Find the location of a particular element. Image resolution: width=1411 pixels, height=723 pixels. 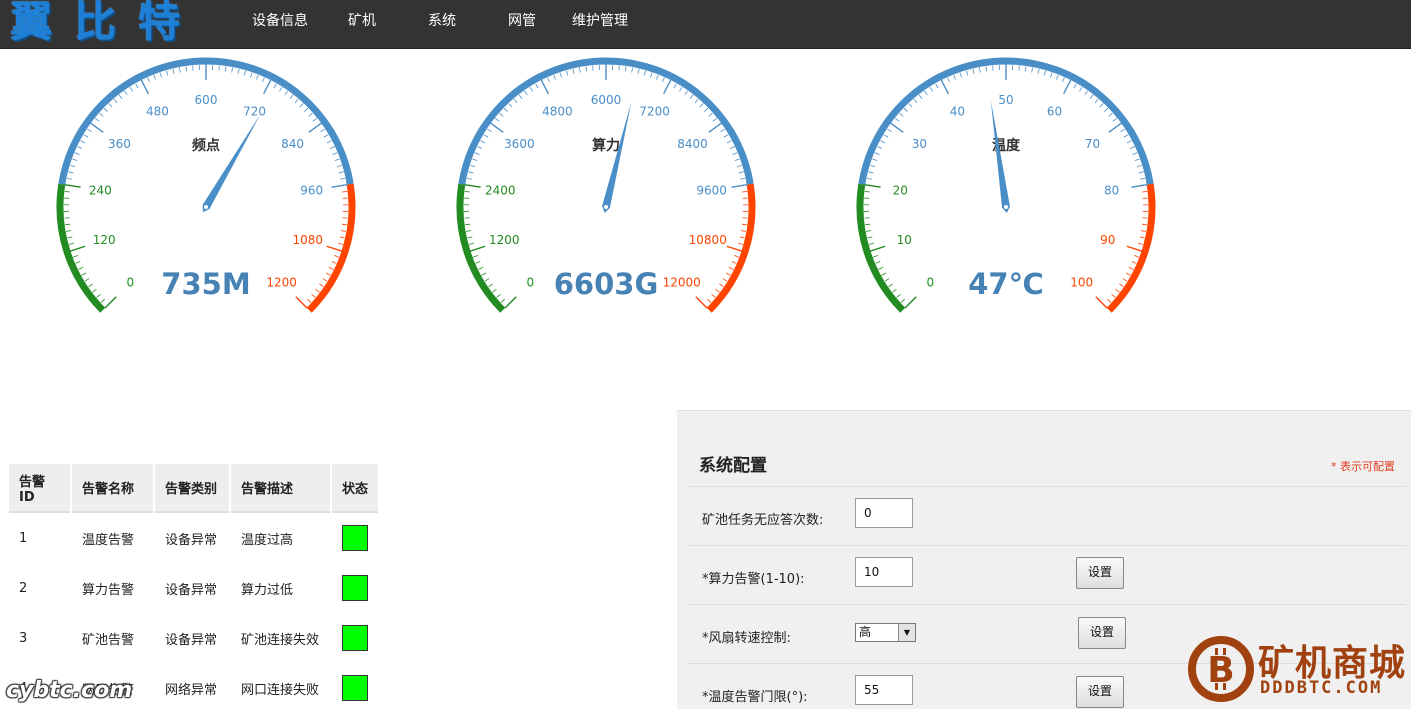

gauge-tick-label: 960 is located at coordinates (311, 190).